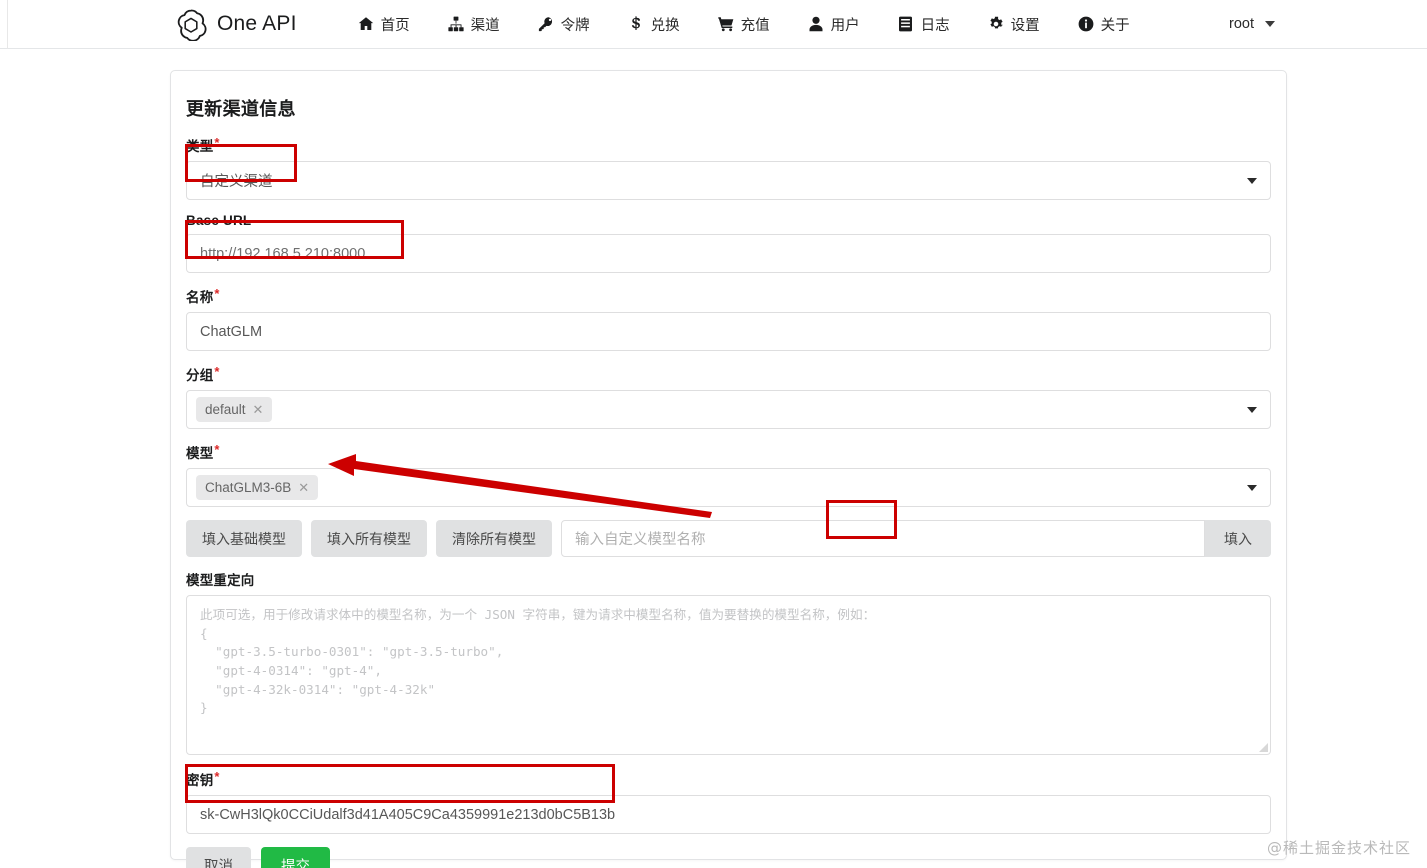 This screenshot has width=1427, height=868. Describe the element at coordinates (494, 538) in the screenshot. I see `clear-all-models-button: 清除所有模型` at that location.